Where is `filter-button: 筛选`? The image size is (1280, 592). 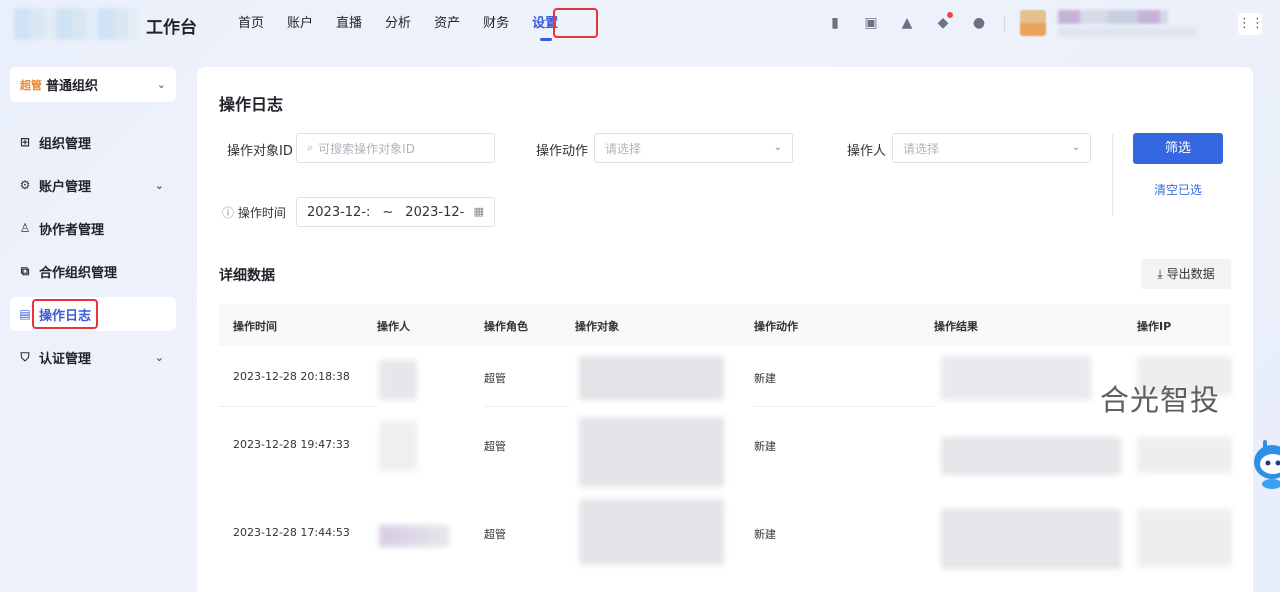
filter-button: 筛选 is located at coordinates (1178, 148).